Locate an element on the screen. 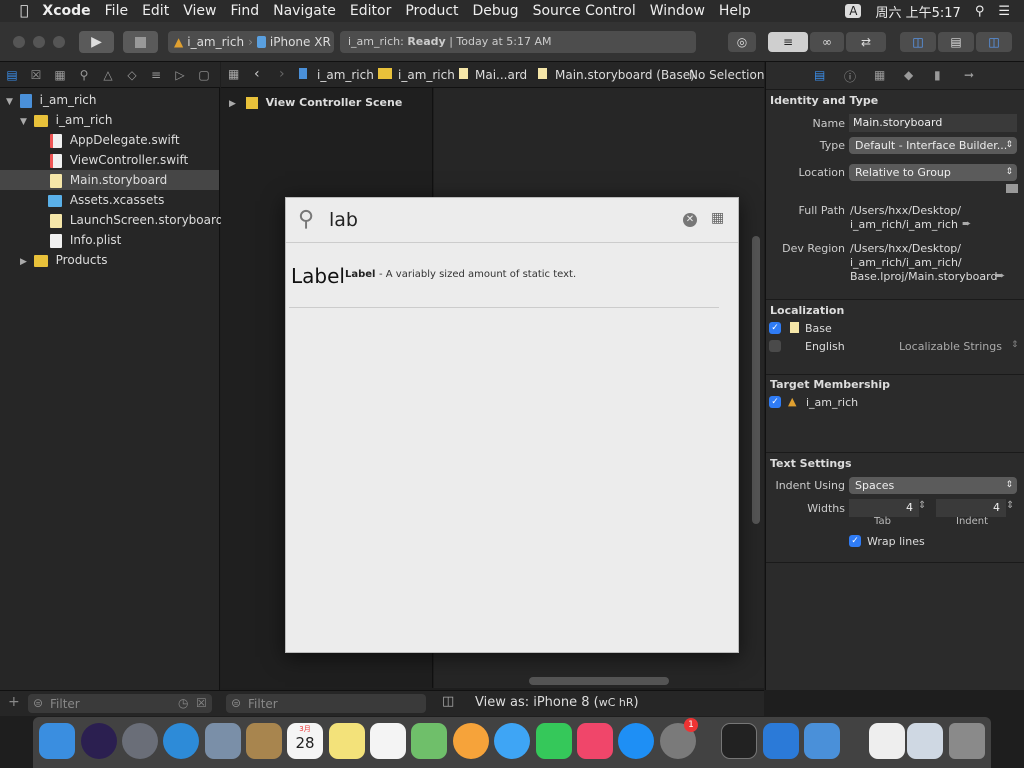 This screenshot has width=1024, height=768. type-popup: Default - Interface Builder... ⇕ is located at coordinates (933, 145).